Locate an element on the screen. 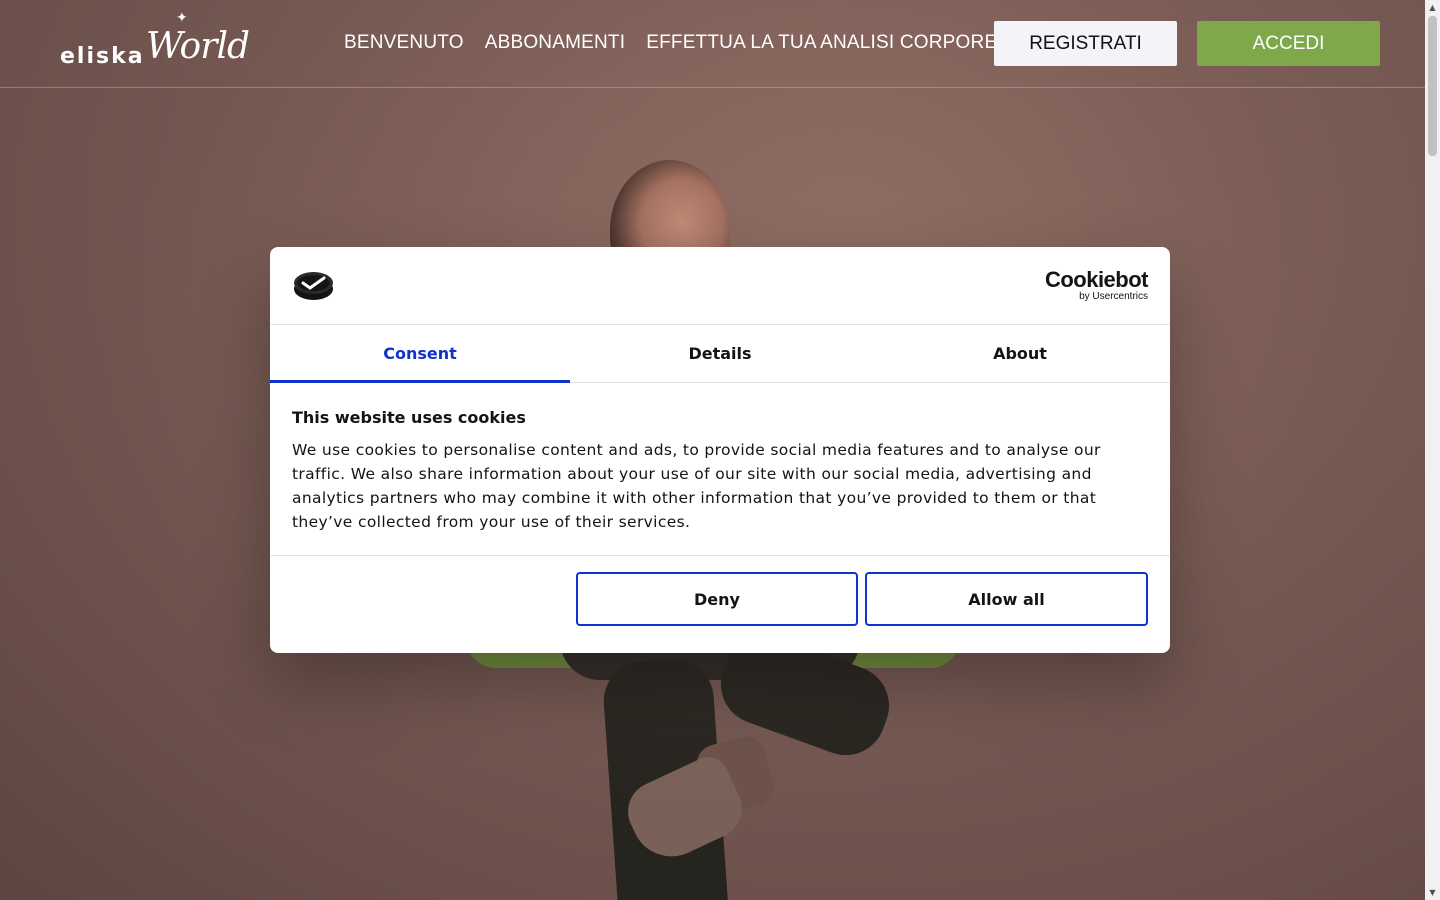 This screenshot has height=900, width=1440. dialog-heading: This website uses cookies is located at coordinates (409, 417).